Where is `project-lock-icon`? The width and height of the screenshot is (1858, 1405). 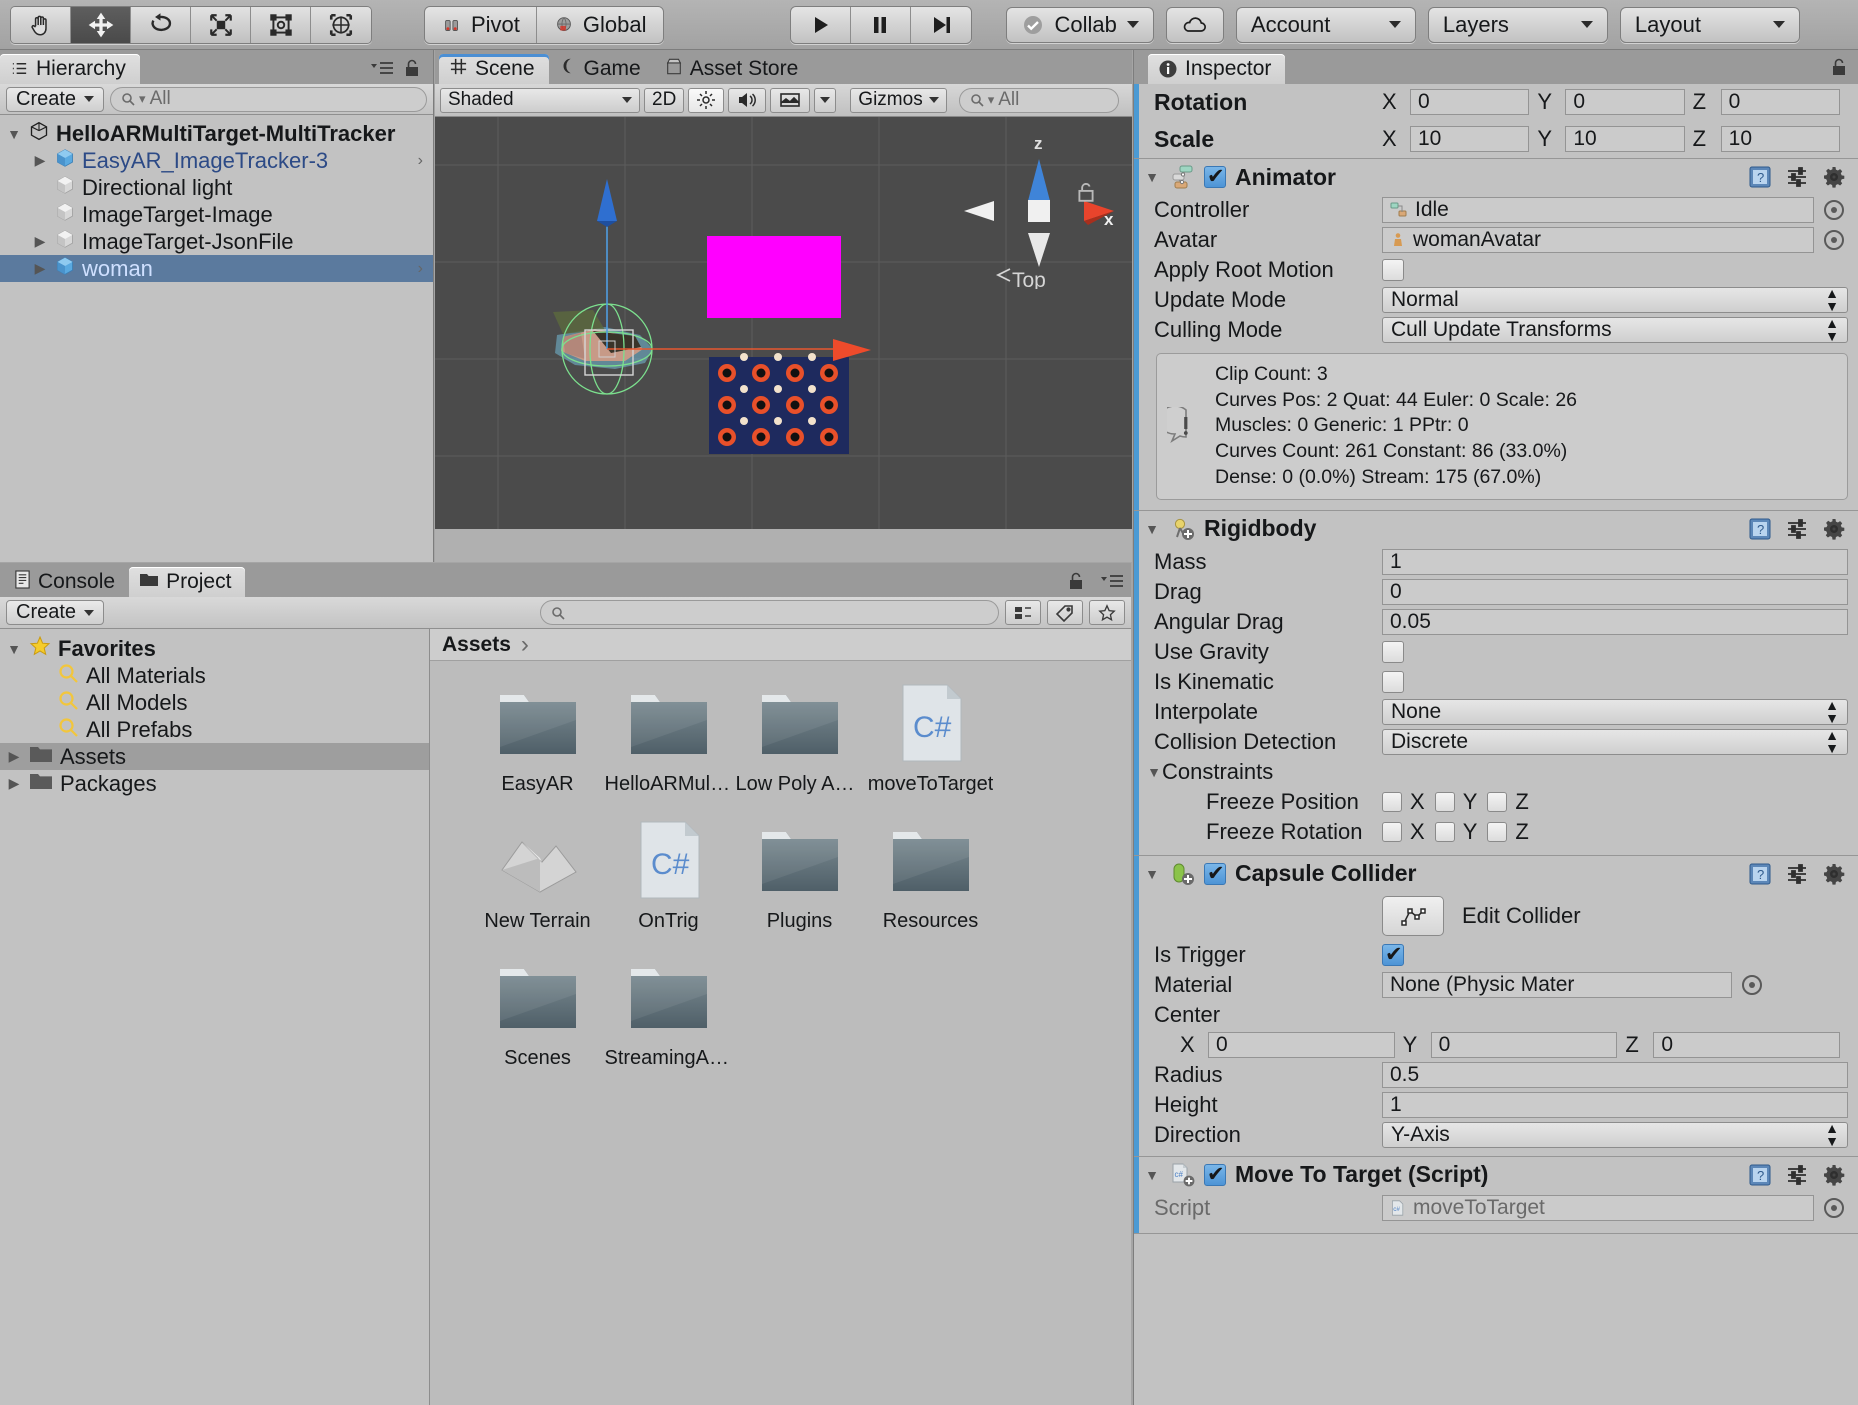
project-lock-icon is located at coordinates (1076, 584).